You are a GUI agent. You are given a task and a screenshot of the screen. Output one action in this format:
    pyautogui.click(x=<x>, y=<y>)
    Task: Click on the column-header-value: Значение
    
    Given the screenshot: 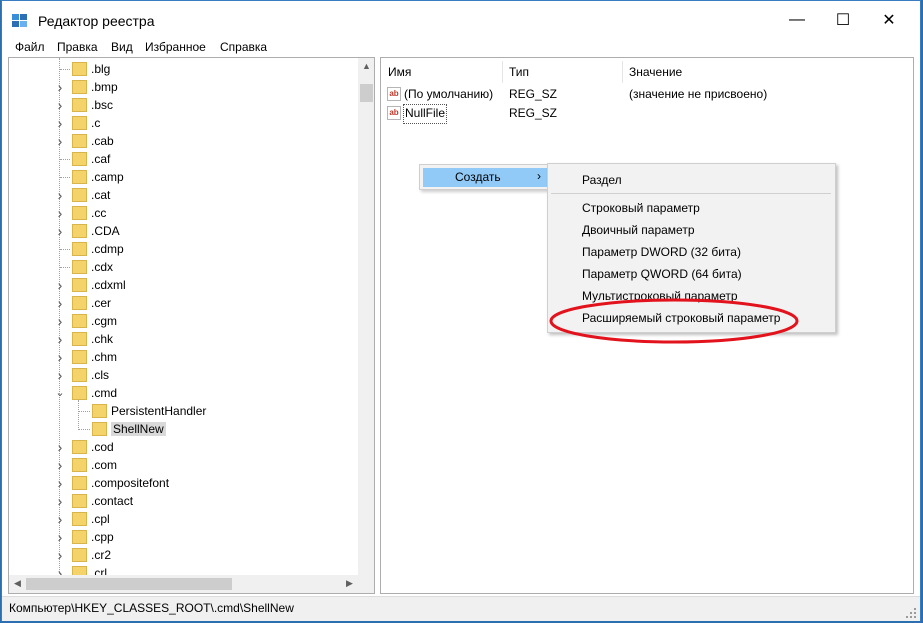 What is the action you would take?
    pyautogui.click(x=722, y=72)
    